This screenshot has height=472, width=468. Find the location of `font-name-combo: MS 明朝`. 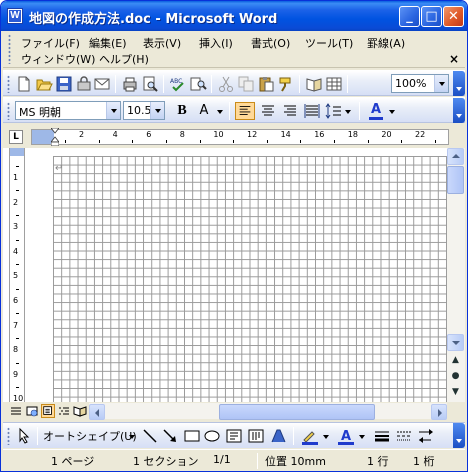

font-name-combo: MS 明朝 is located at coordinates (68, 110).